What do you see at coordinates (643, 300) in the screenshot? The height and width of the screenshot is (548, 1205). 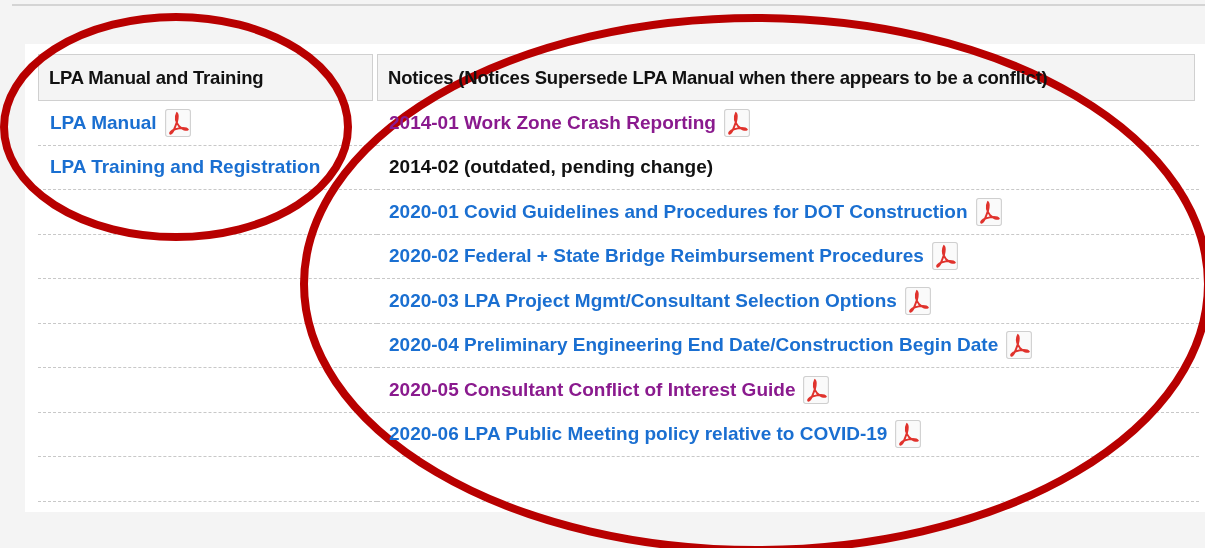 I see `document-link: 2020-03 LPA Project Mgmt/Consultant Selection Options` at bounding box center [643, 300].